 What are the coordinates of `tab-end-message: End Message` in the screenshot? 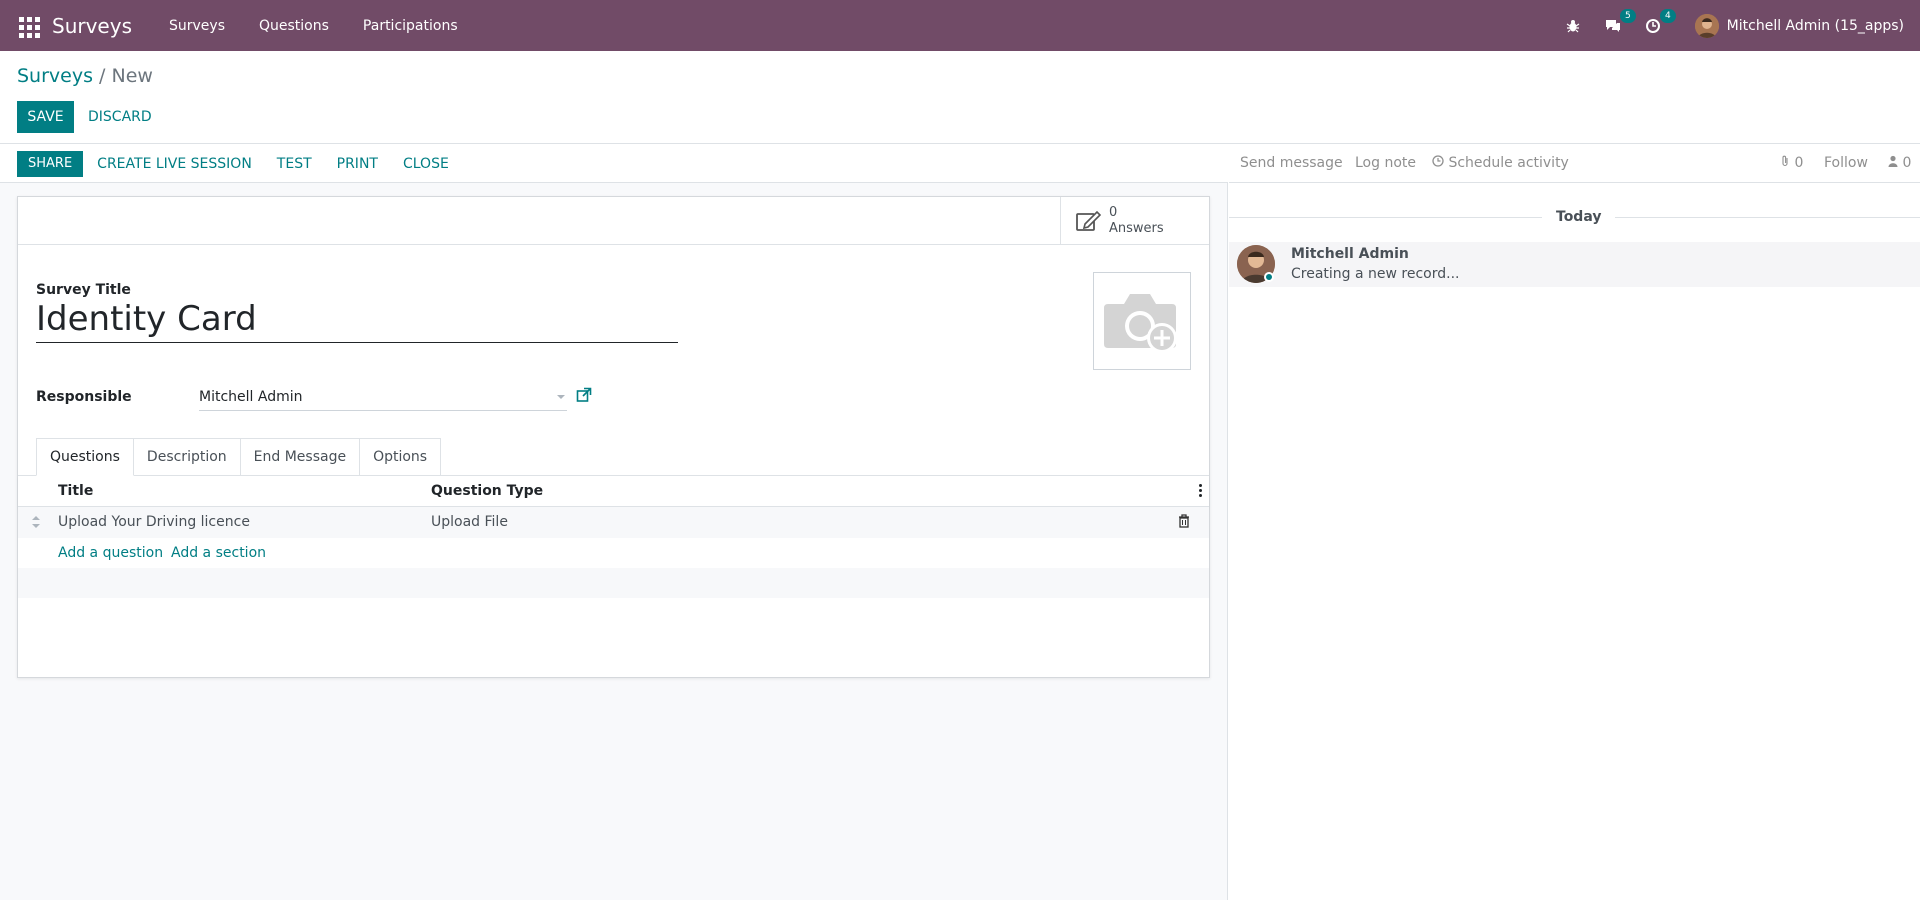 It's located at (300, 457).